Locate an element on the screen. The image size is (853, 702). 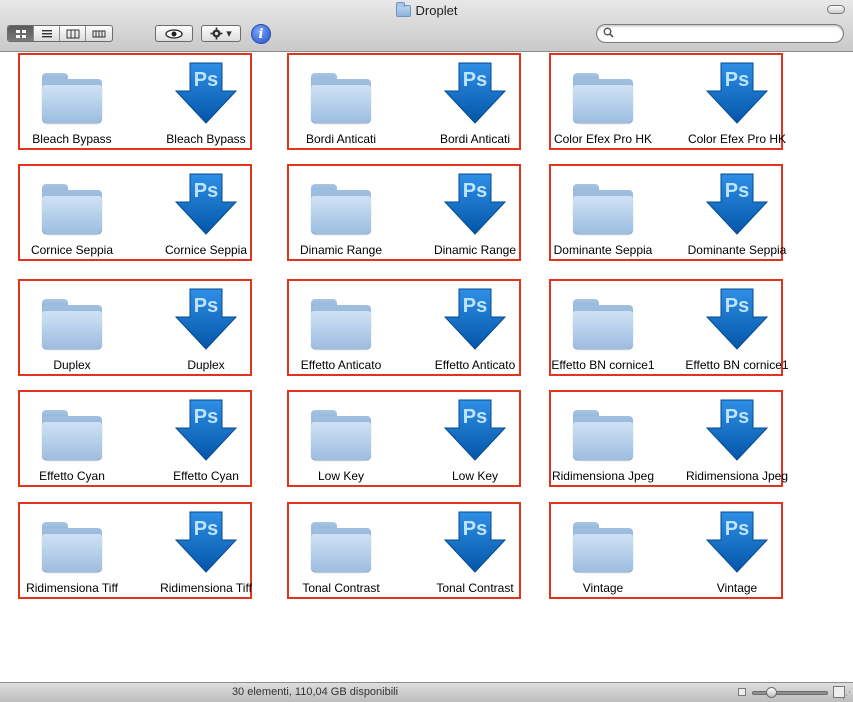
droplet-item: Ps Low Key is located at coordinates (475, 438).